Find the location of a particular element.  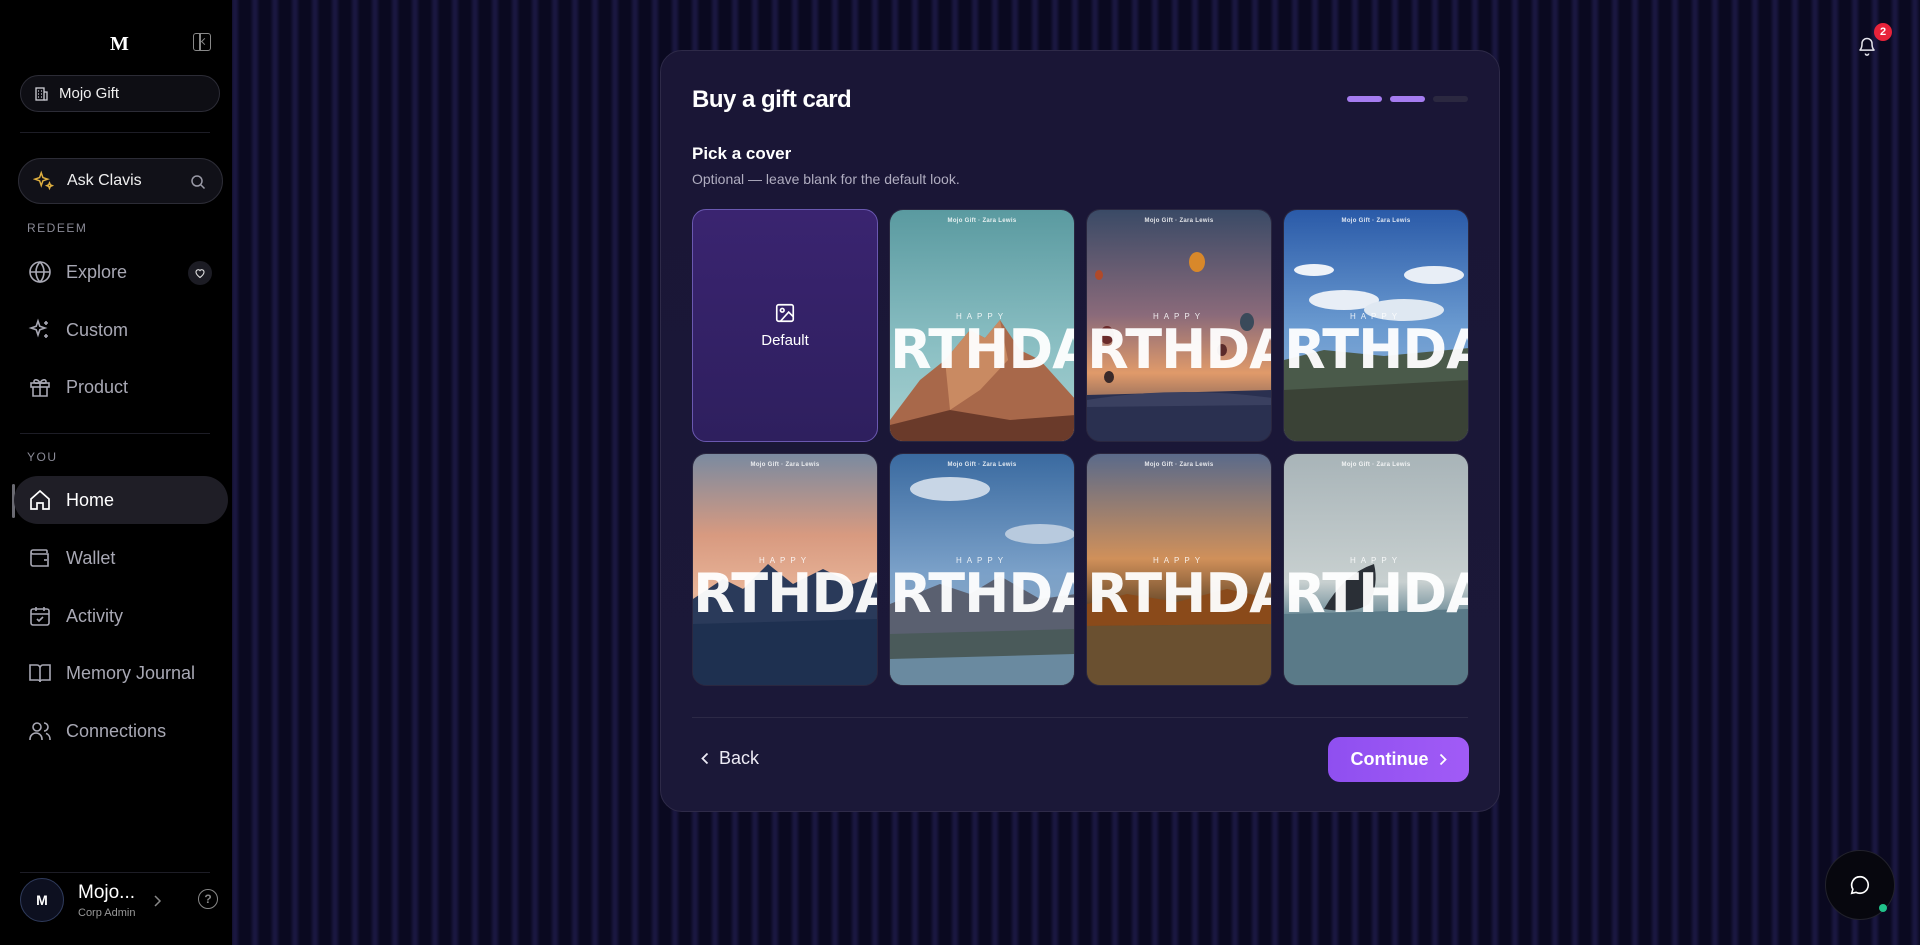

calendar-check-icon is located at coordinates (40, 616).